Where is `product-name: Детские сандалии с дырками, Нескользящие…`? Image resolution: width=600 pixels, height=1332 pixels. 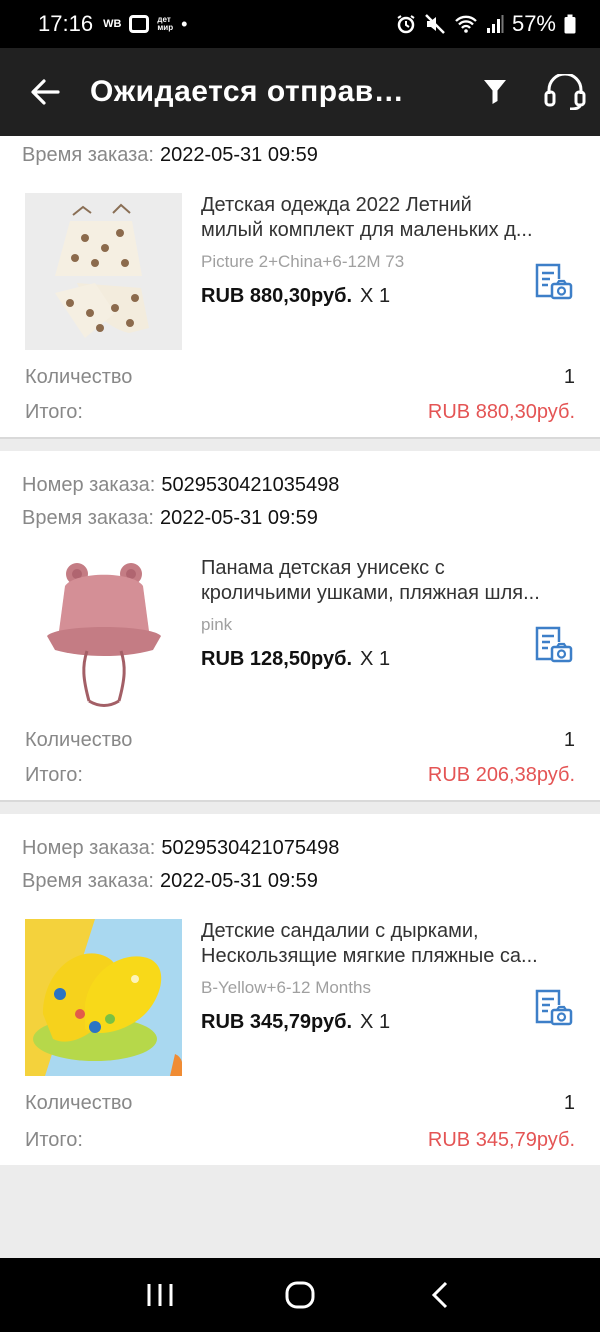 product-name: Детские сандалии с дырками, Нескользящие… is located at coordinates (369, 943).